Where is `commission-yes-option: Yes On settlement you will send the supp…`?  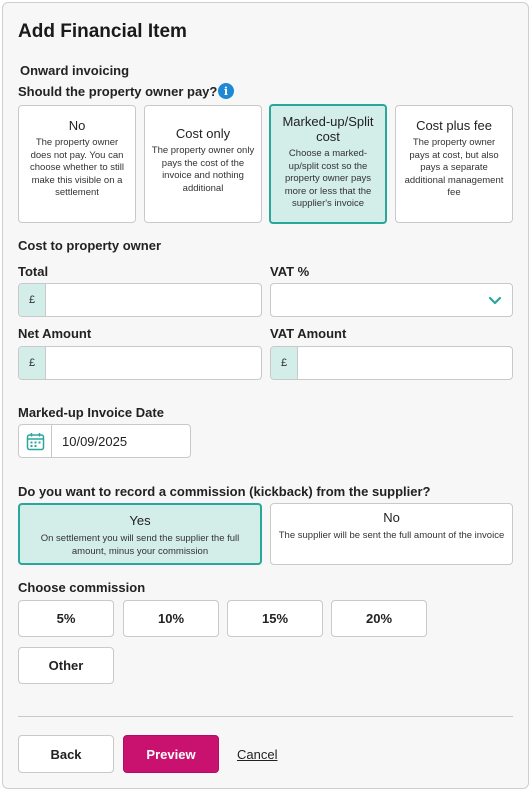 commission-yes-option: Yes On settlement you will send the supp… is located at coordinates (140, 534).